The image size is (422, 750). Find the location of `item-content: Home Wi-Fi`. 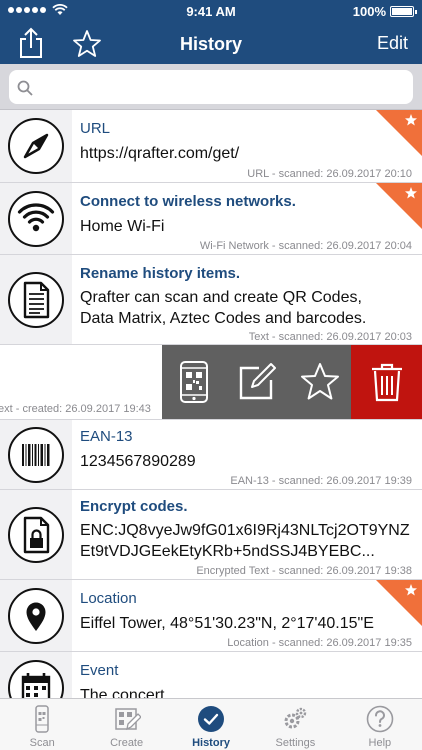

item-content: Home Wi-Fi is located at coordinates (122, 226).